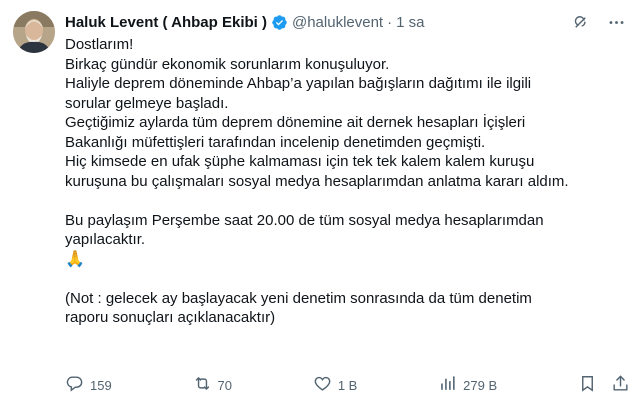  I want to click on heart-icon, so click(322, 385).